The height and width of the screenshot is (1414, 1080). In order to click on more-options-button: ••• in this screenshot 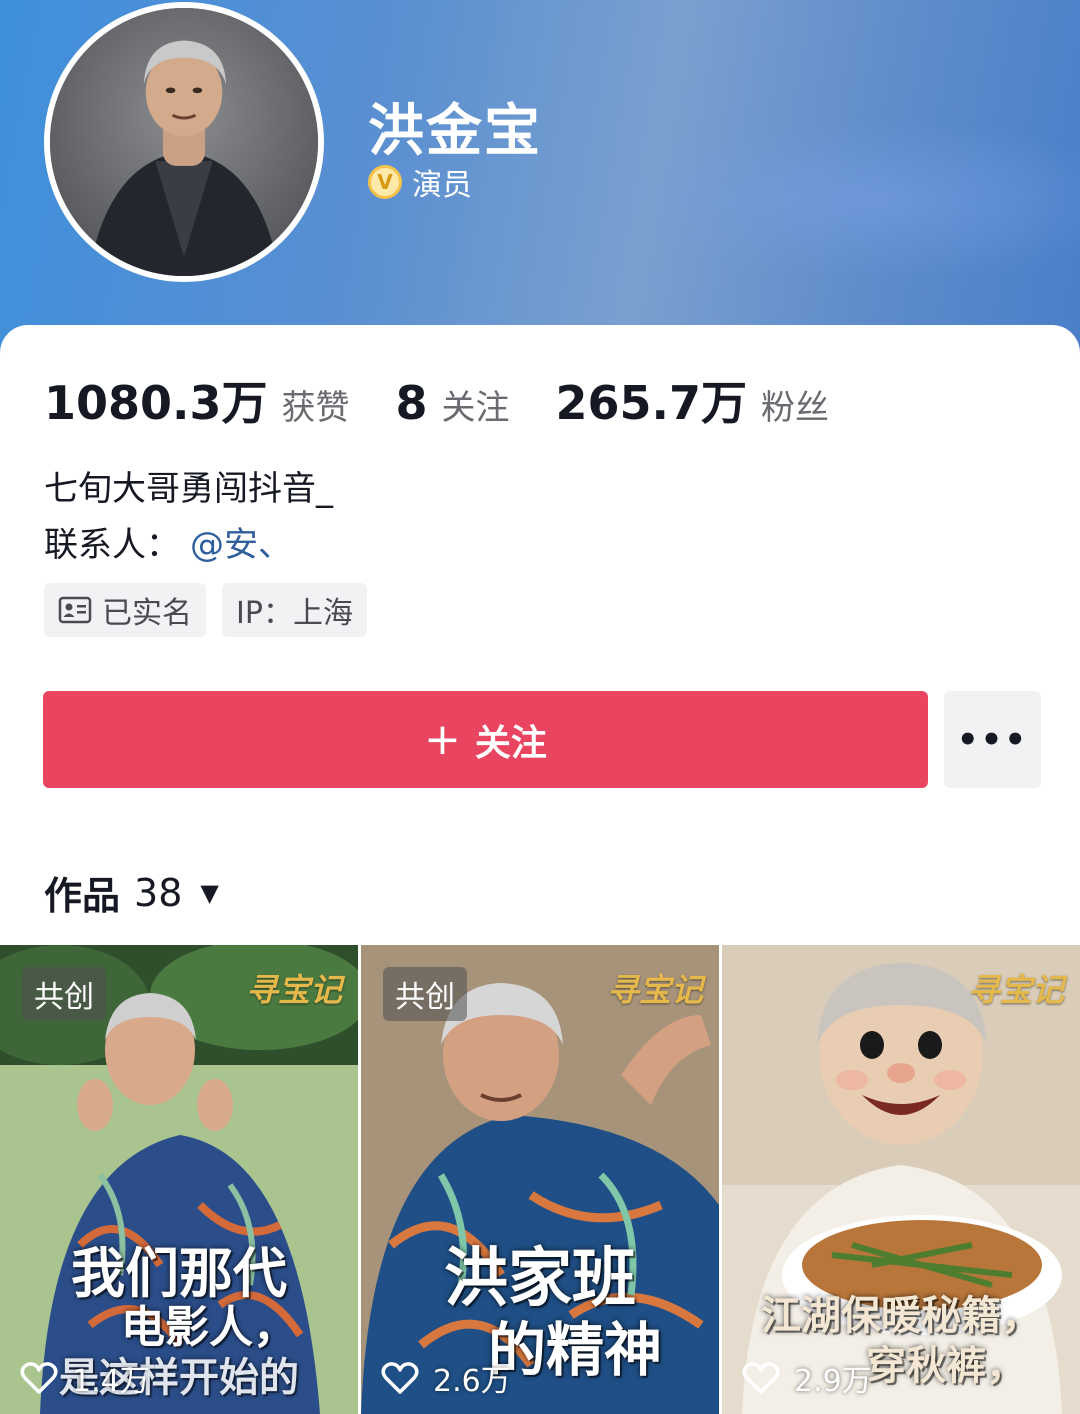, I will do `click(992, 739)`.